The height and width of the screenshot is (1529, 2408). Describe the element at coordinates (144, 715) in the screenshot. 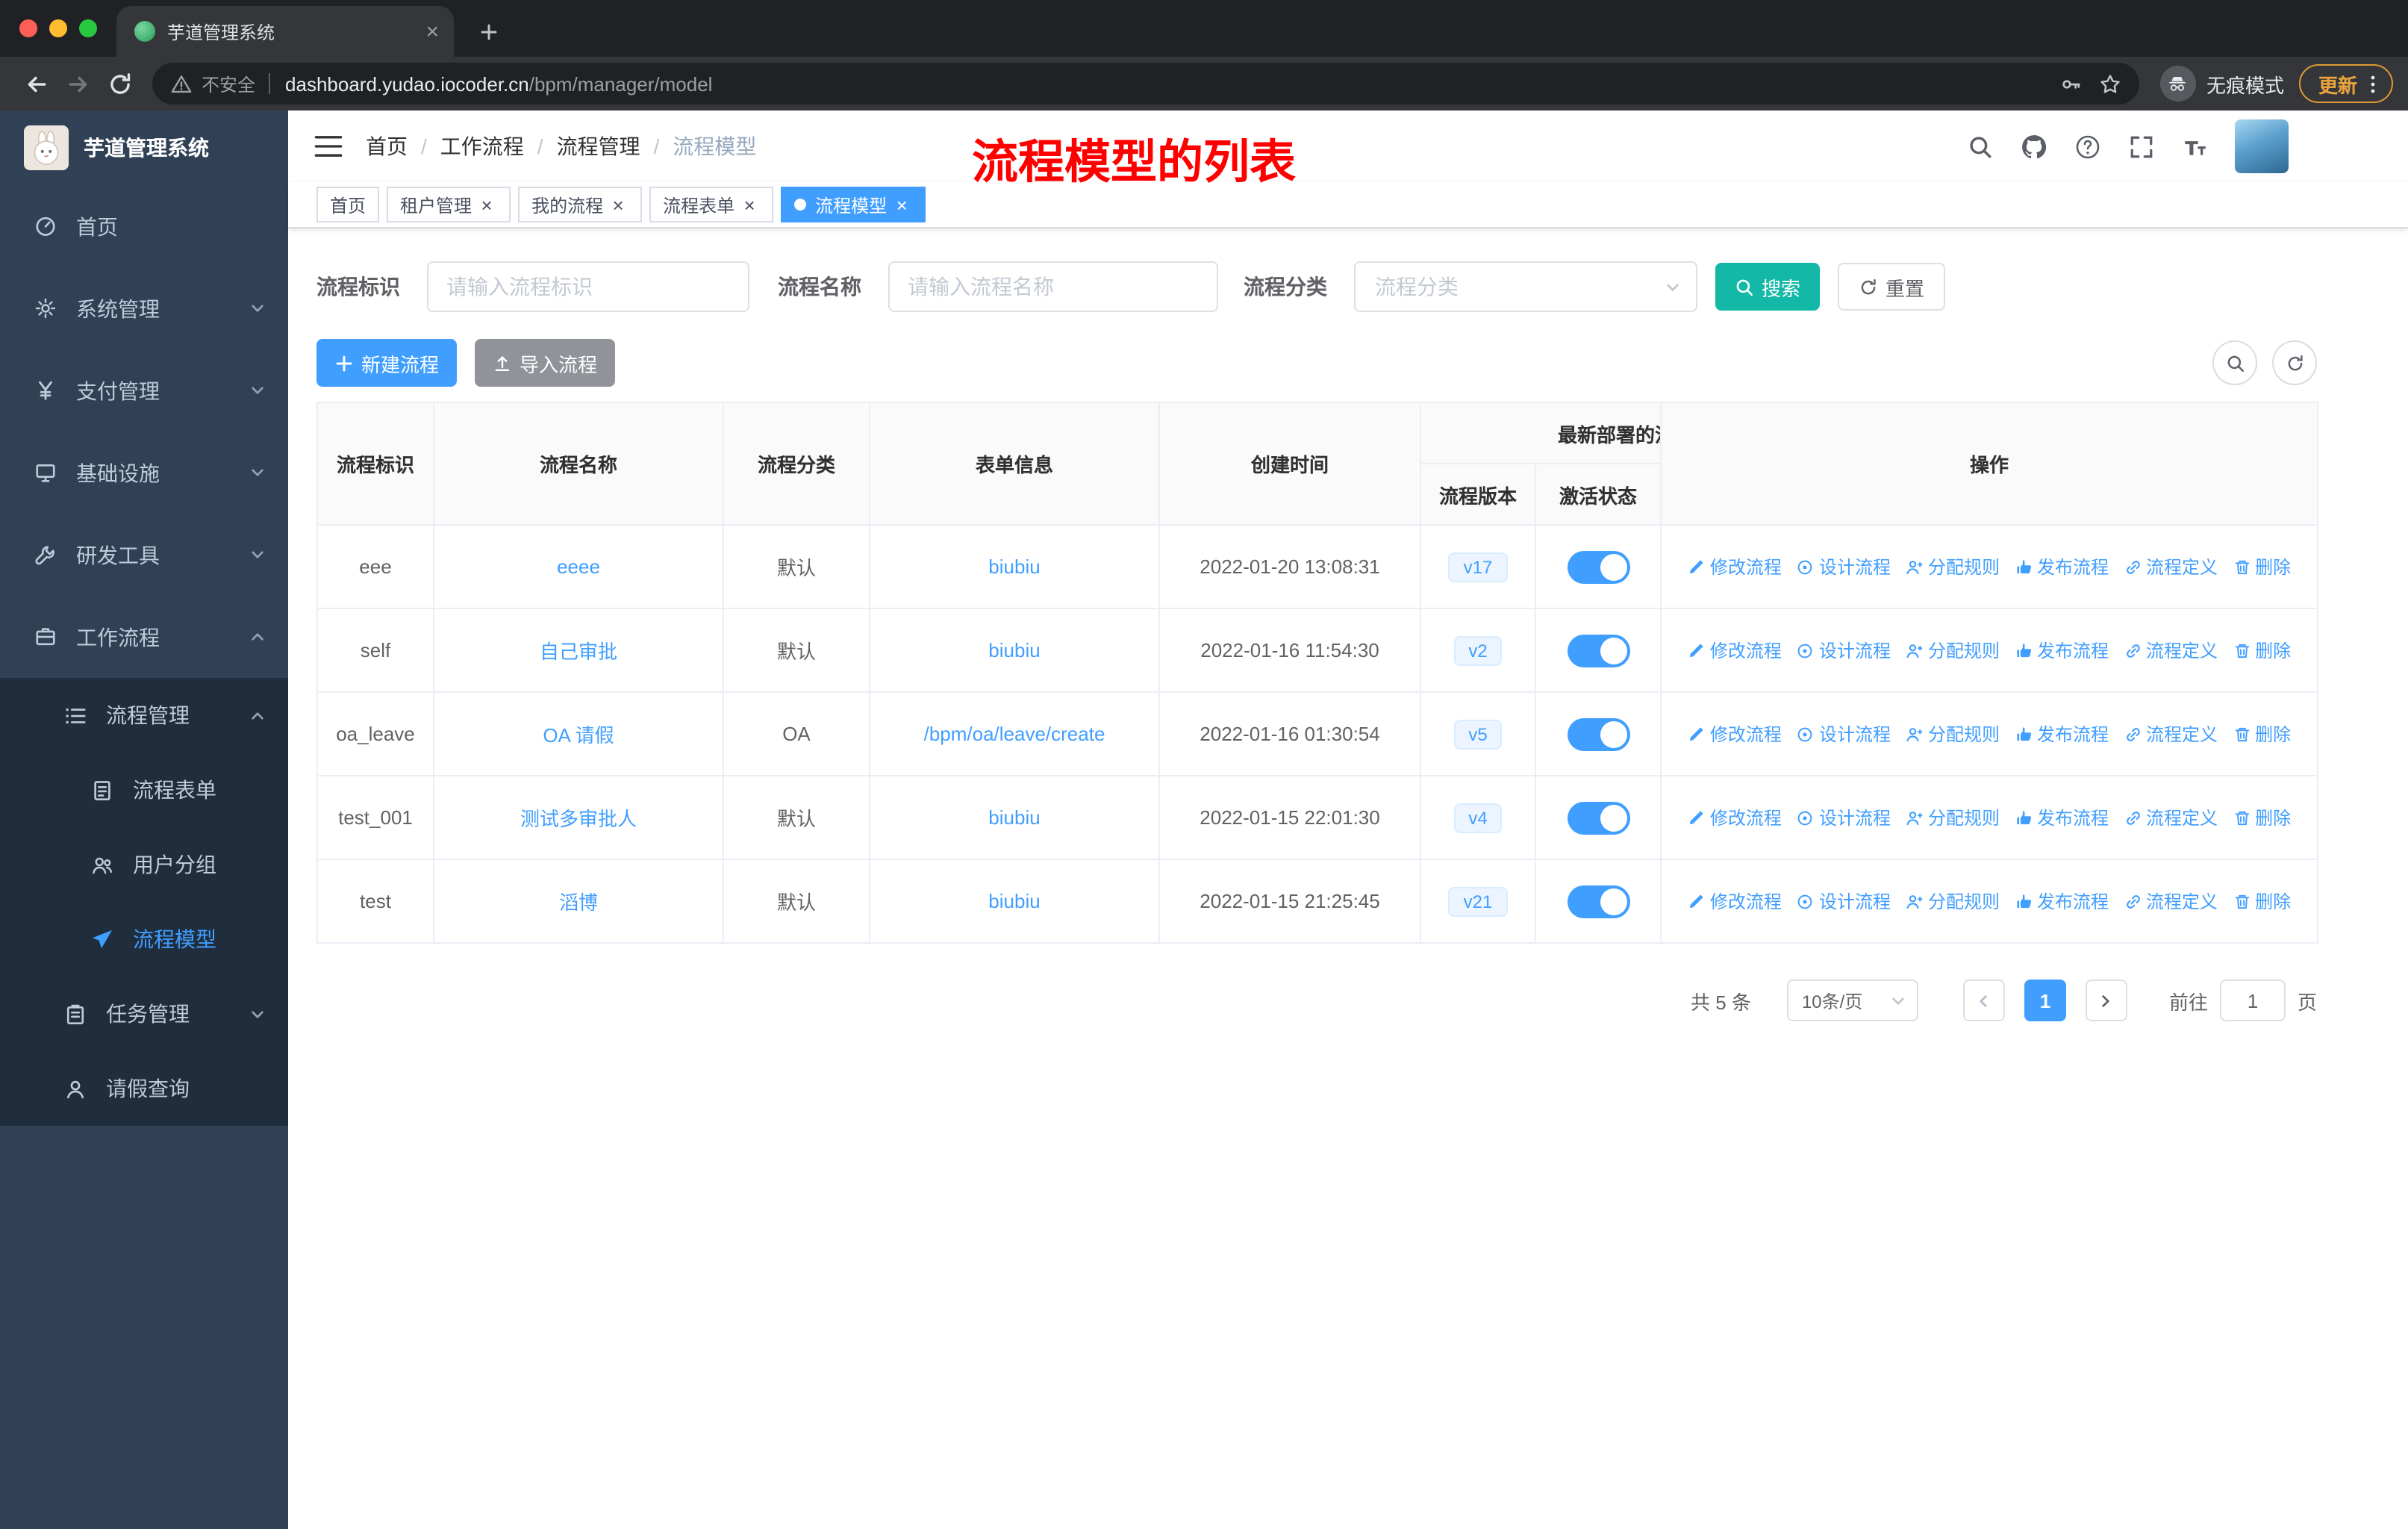

I see `sidebar-item-process-management: 流程管理` at that location.